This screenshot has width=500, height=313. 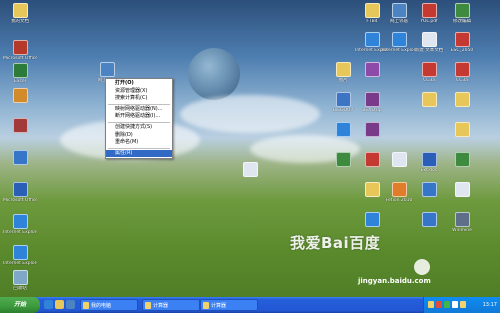 I want to click on desktop-icon-label: 我的文档, so click(x=20, y=21).